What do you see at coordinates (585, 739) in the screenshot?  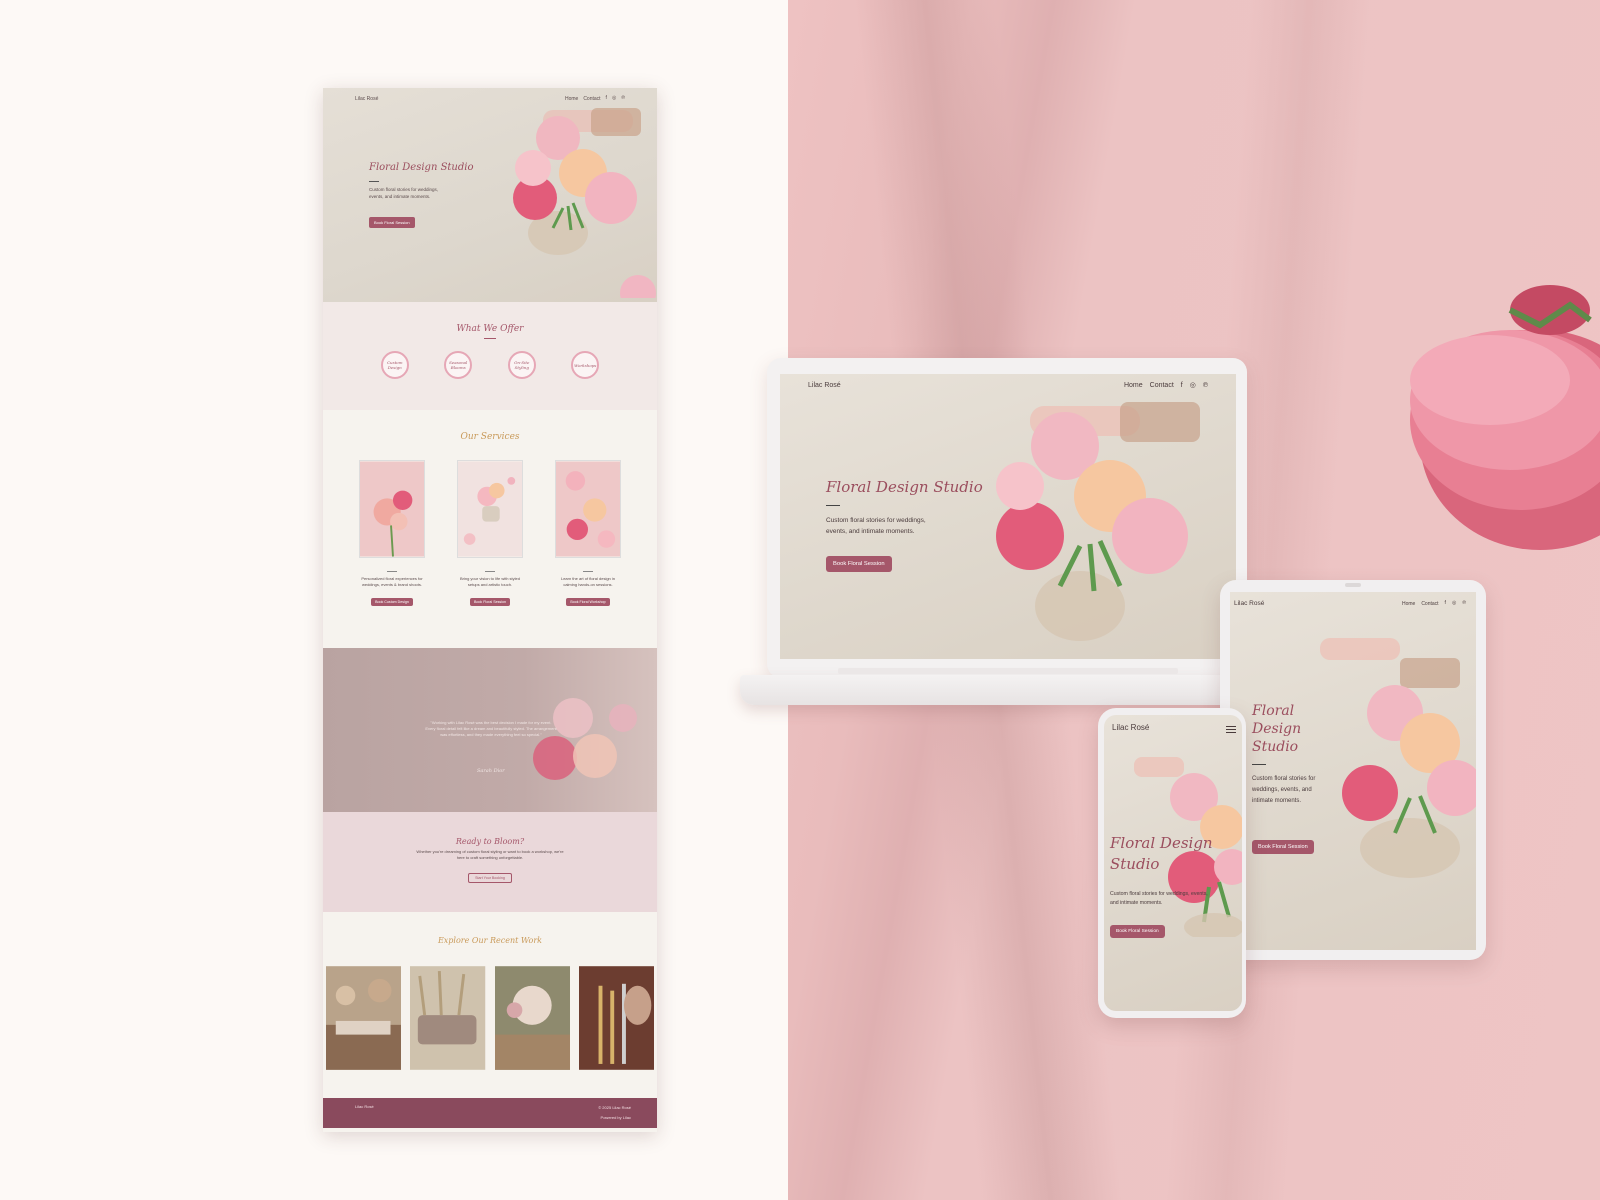 I see `testimonial-flowers-image` at bounding box center [585, 739].